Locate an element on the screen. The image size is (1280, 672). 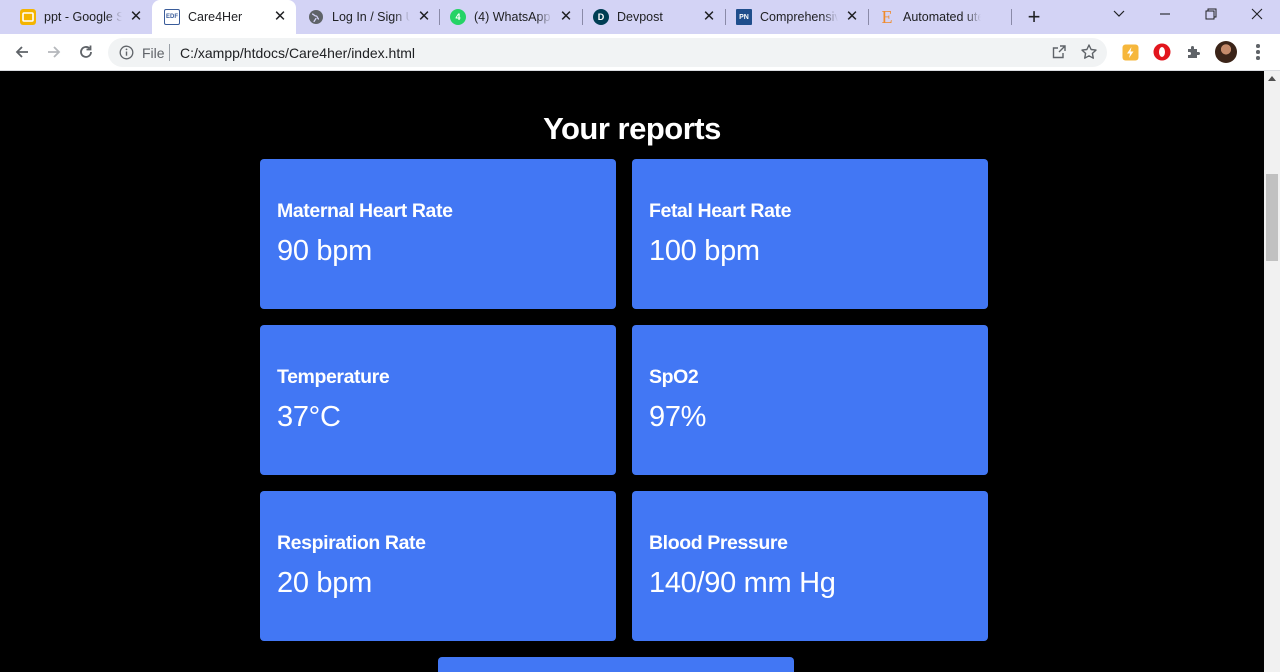
report-card-blood-pressure: Blood Pressure 140/90 mm Hg is located at coordinates (810, 566).